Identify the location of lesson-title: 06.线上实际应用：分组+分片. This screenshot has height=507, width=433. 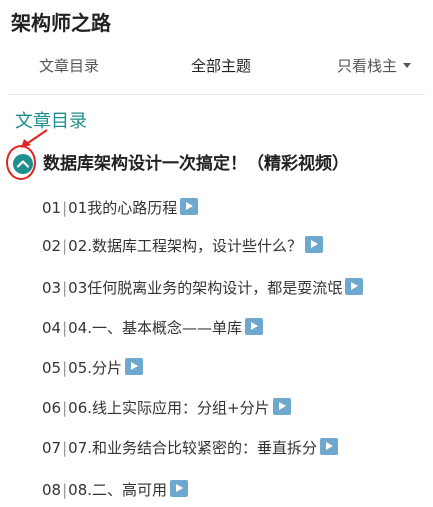
(169, 408).